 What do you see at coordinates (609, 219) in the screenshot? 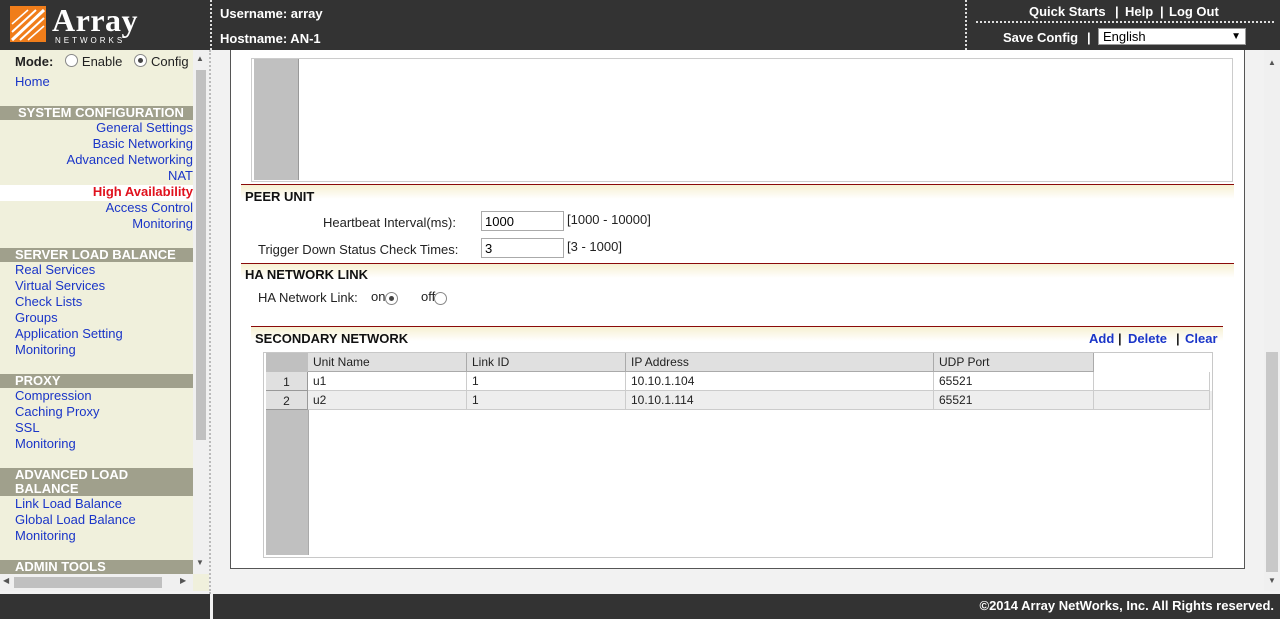
I see `heartbeat-range-hint: [1000 - 10000]` at bounding box center [609, 219].